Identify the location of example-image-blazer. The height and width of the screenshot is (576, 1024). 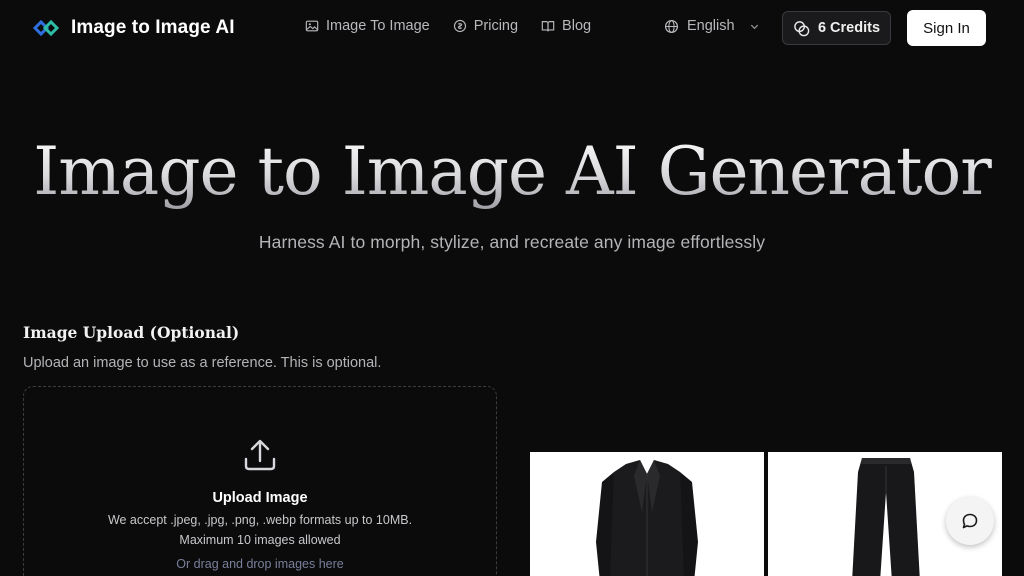
(647, 514).